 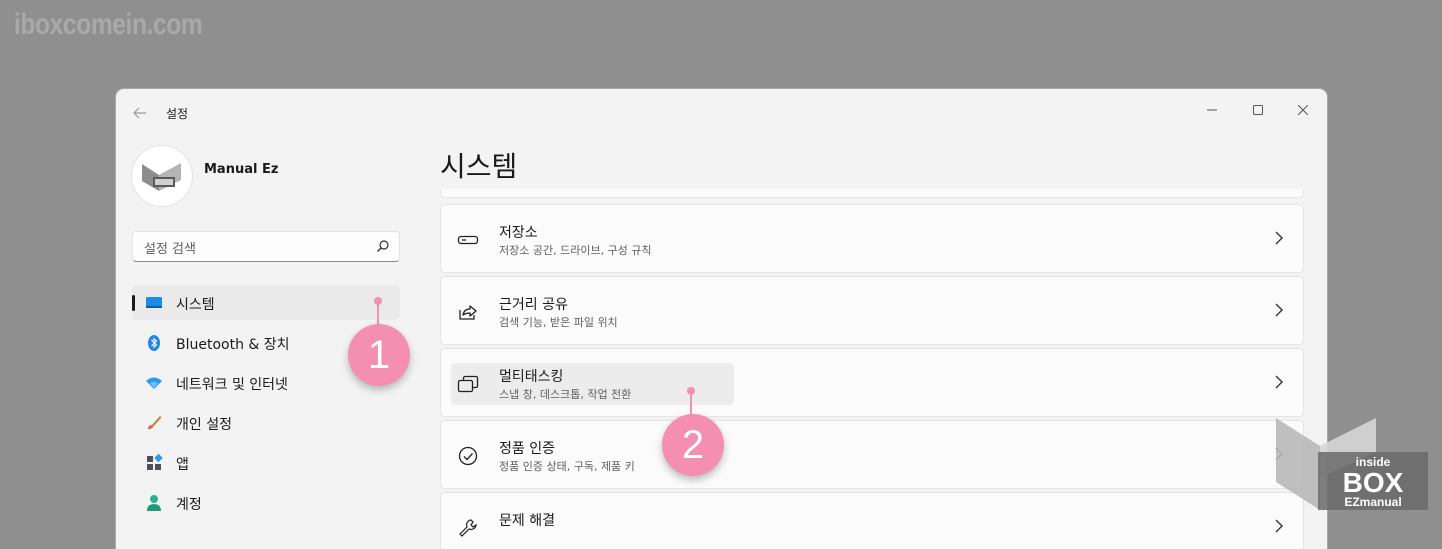 I want to click on sidebar-item-label: 네트워크 및 인터넷, so click(x=232, y=385).